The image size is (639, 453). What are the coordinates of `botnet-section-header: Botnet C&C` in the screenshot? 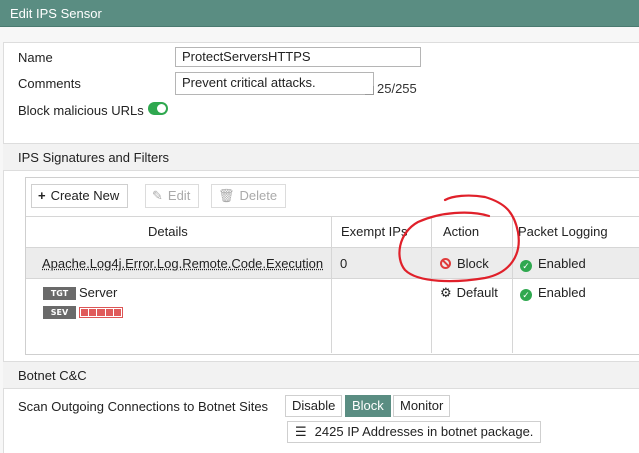 It's located at (321, 375).